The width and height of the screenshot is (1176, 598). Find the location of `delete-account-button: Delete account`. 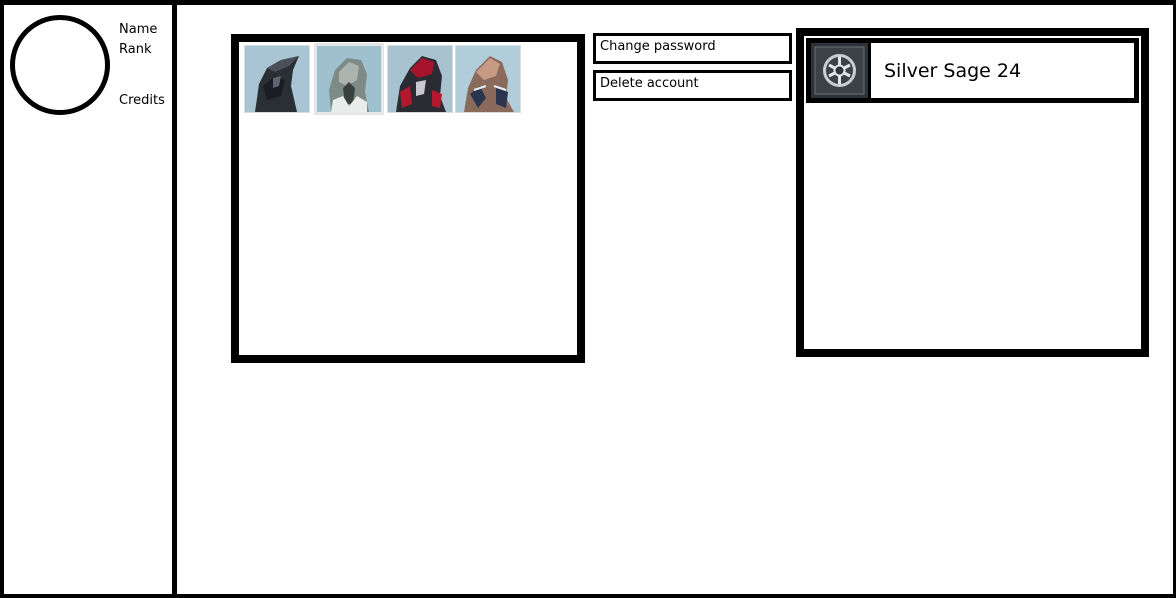

delete-account-button: Delete account is located at coordinates (692, 85).